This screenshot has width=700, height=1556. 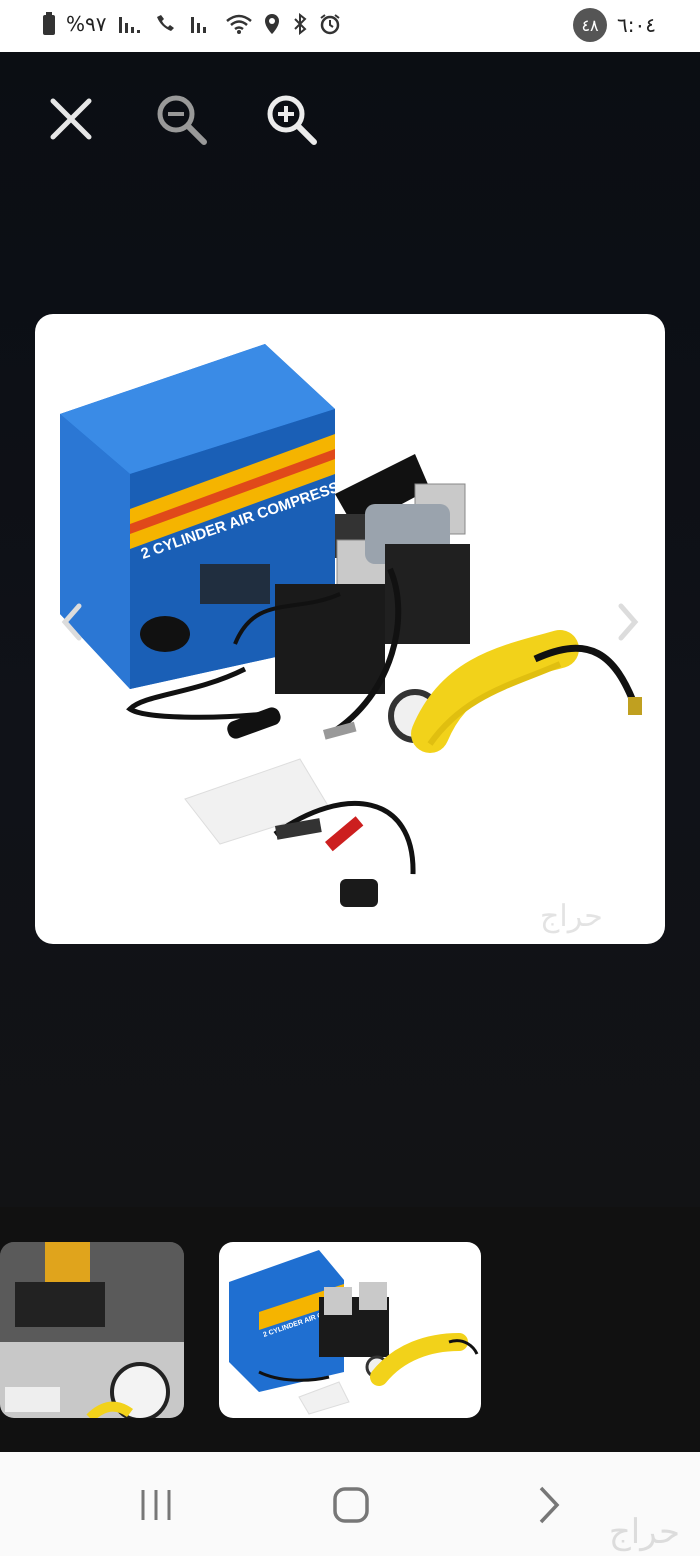 I want to click on zoom-out-button, so click(x=181, y=121).